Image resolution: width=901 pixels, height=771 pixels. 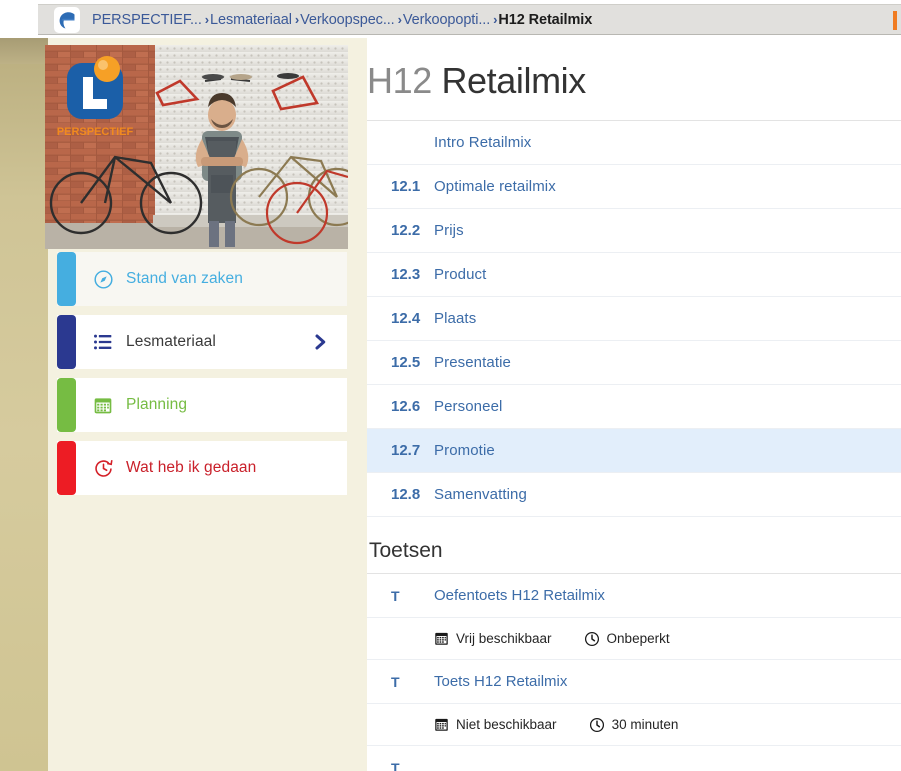 I want to click on chapter-number: 12.5, so click(x=406, y=362).